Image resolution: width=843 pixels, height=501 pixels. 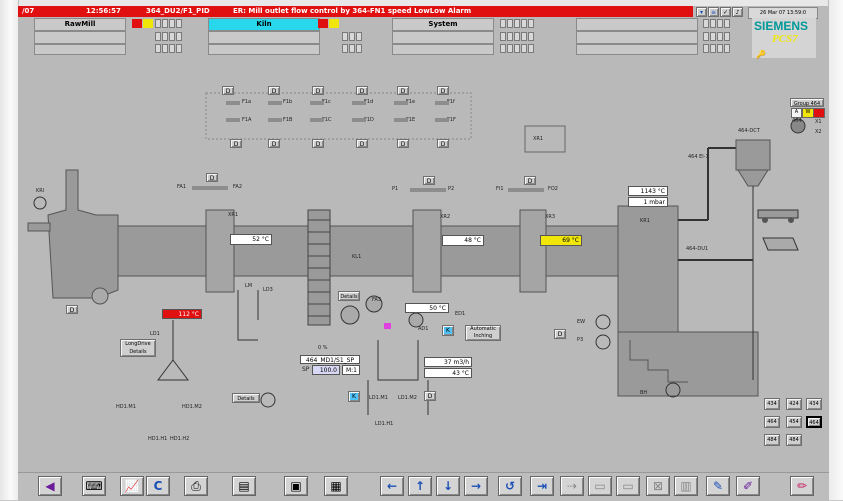 What do you see at coordinates (318, 143) in the screenshot?
I see `fan-d-button-9: D` at bounding box center [318, 143].